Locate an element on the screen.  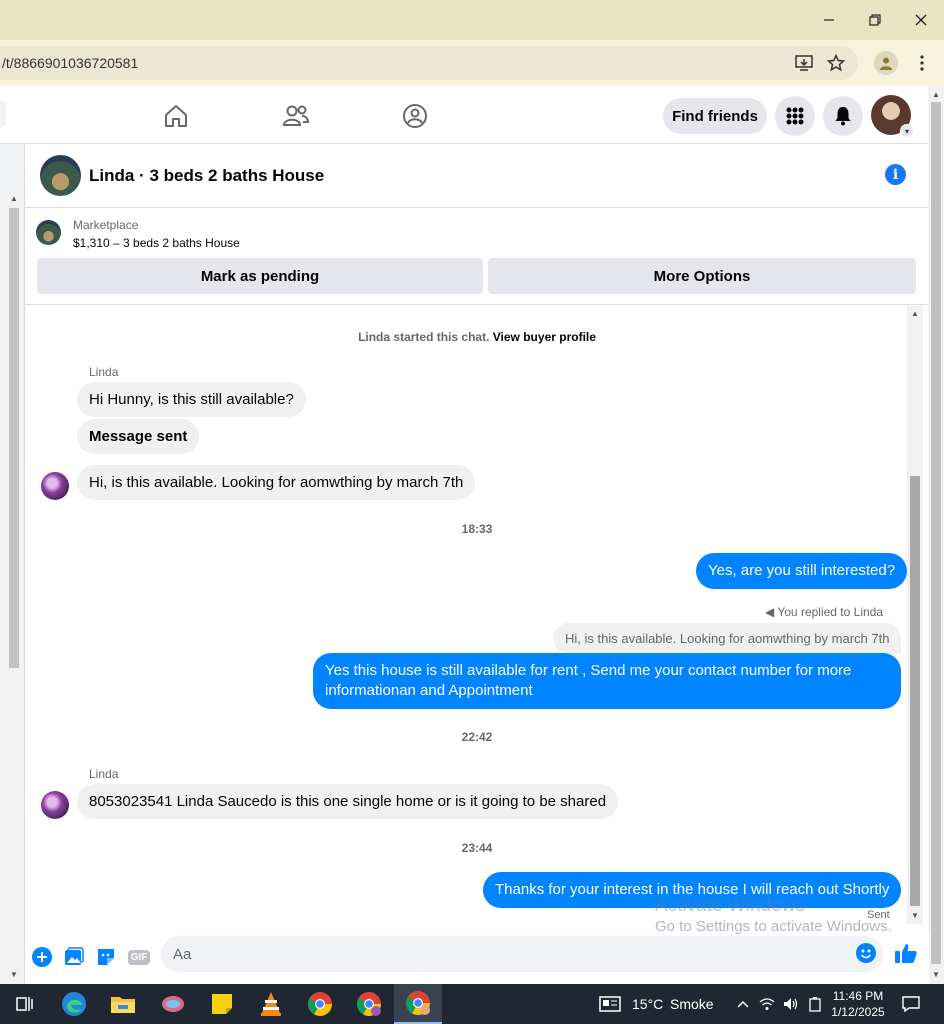
taskbar-clock: 11:46 PM 1/12/2025 is located at coordinates (858, 1004).